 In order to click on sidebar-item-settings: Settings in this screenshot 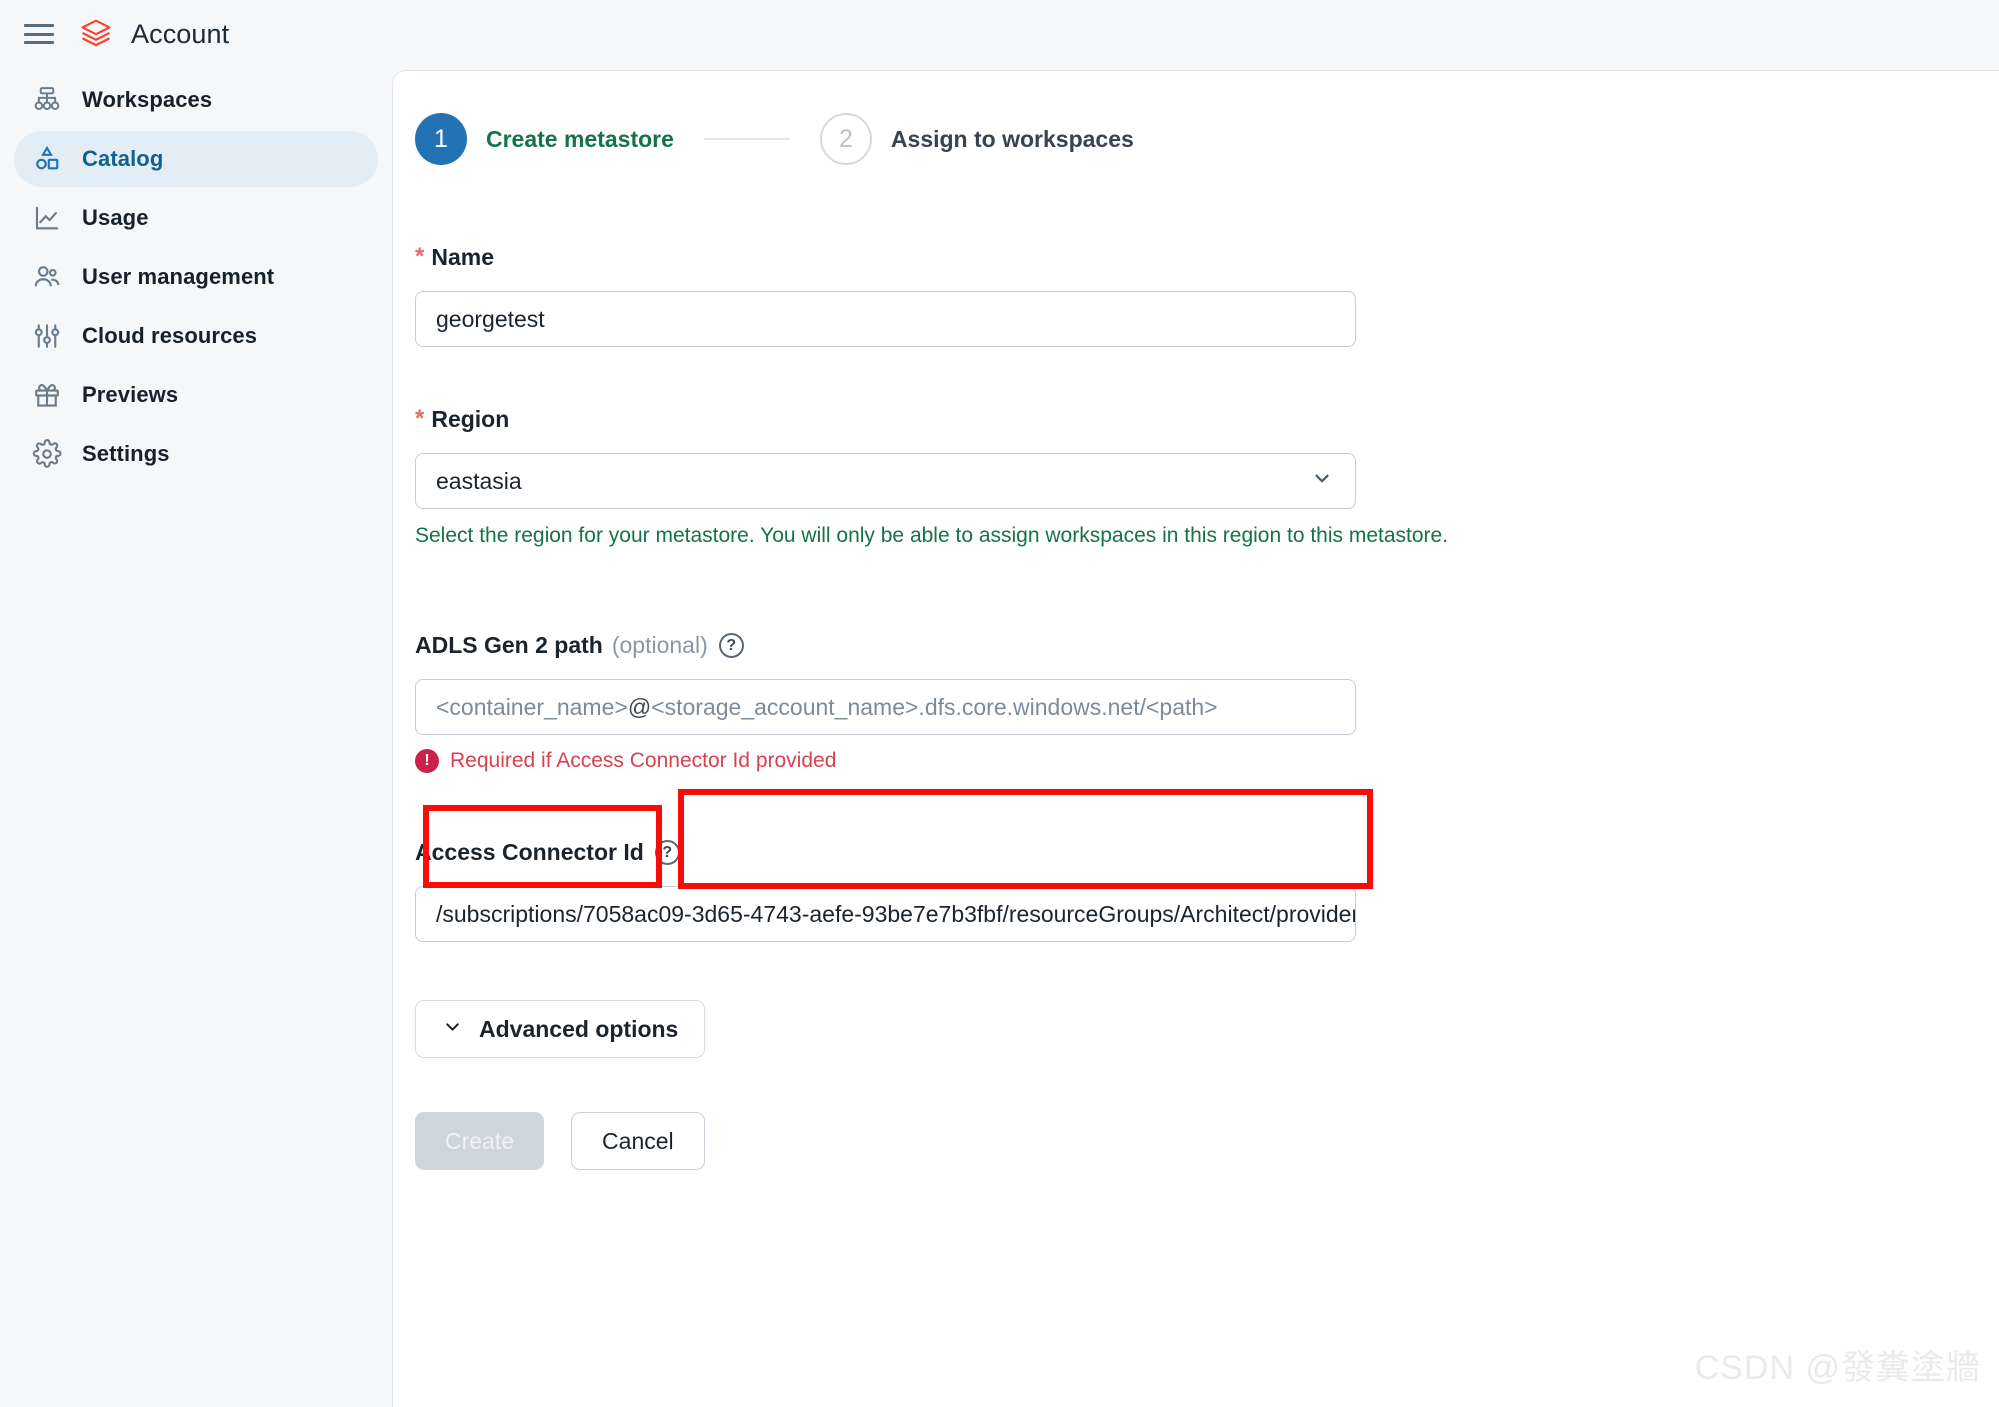, I will do `click(196, 454)`.